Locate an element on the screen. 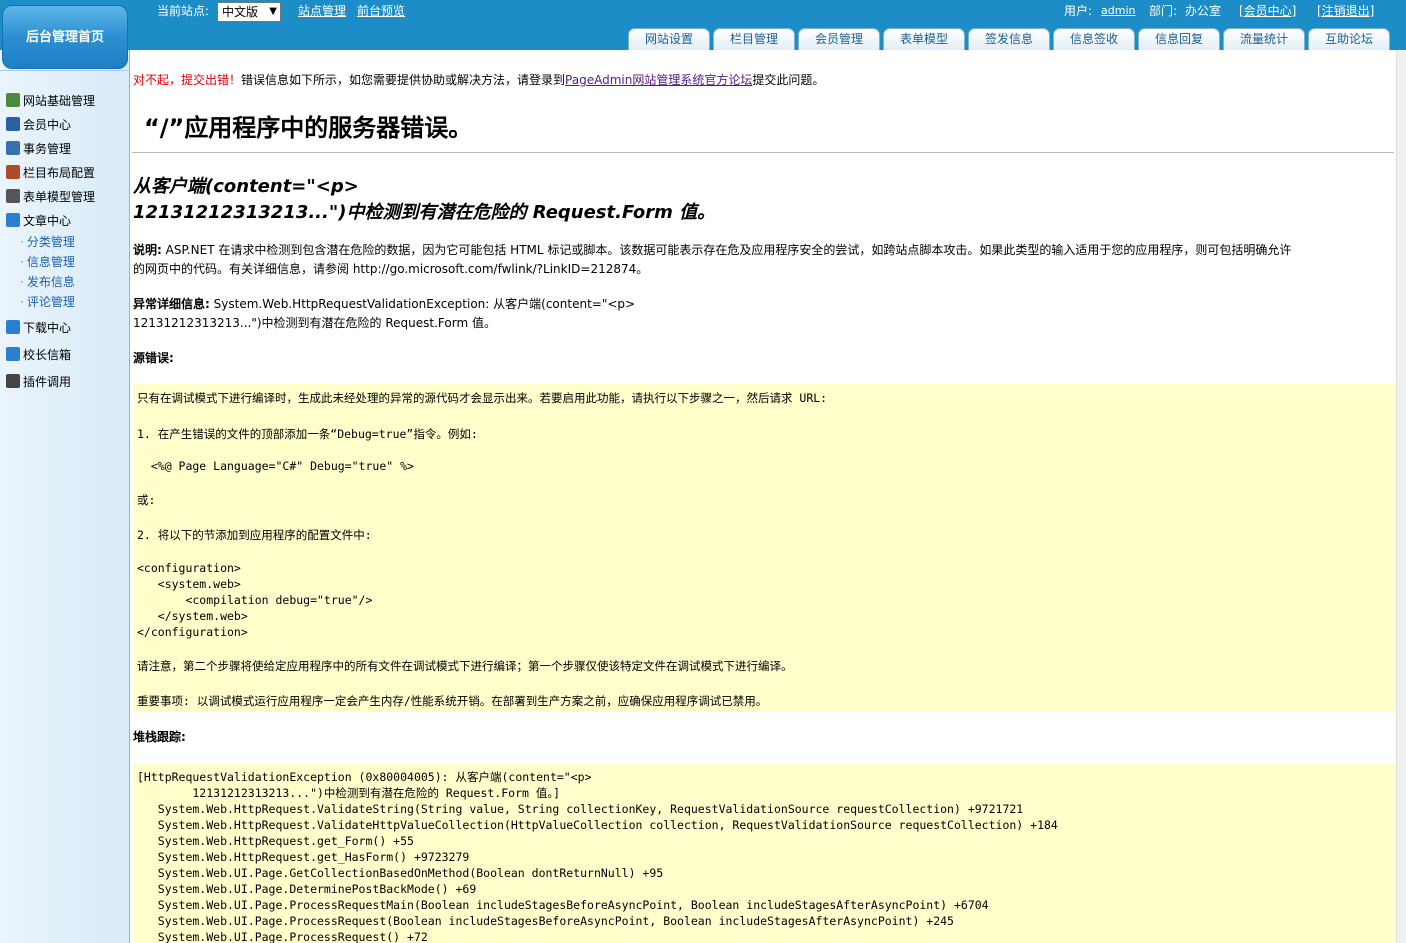 This screenshot has width=1406, height=943. sidebar-item: 插件调用 is located at coordinates (38, 382).